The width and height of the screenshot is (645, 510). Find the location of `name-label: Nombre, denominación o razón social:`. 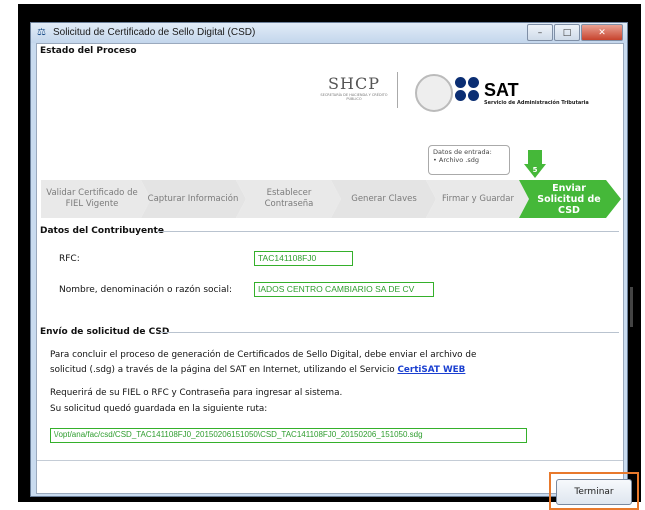

name-label: Nombre, denominación o razón social: is located at coordinates (146, 290).